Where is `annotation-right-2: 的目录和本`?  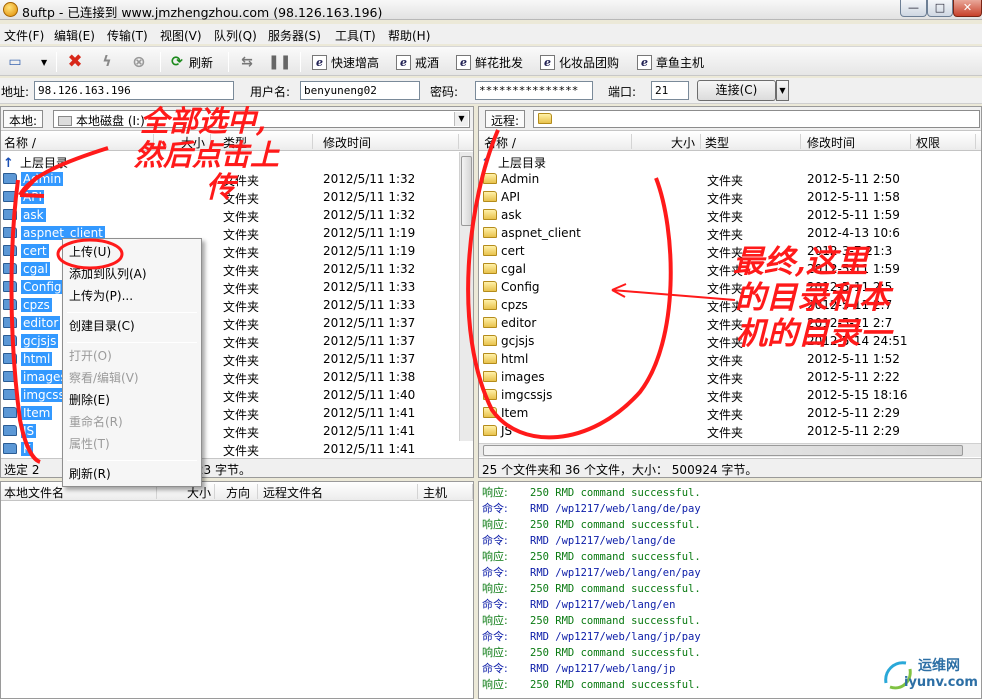
annotation-right-2: 的目录和本 is located at coordinates (812, 298).